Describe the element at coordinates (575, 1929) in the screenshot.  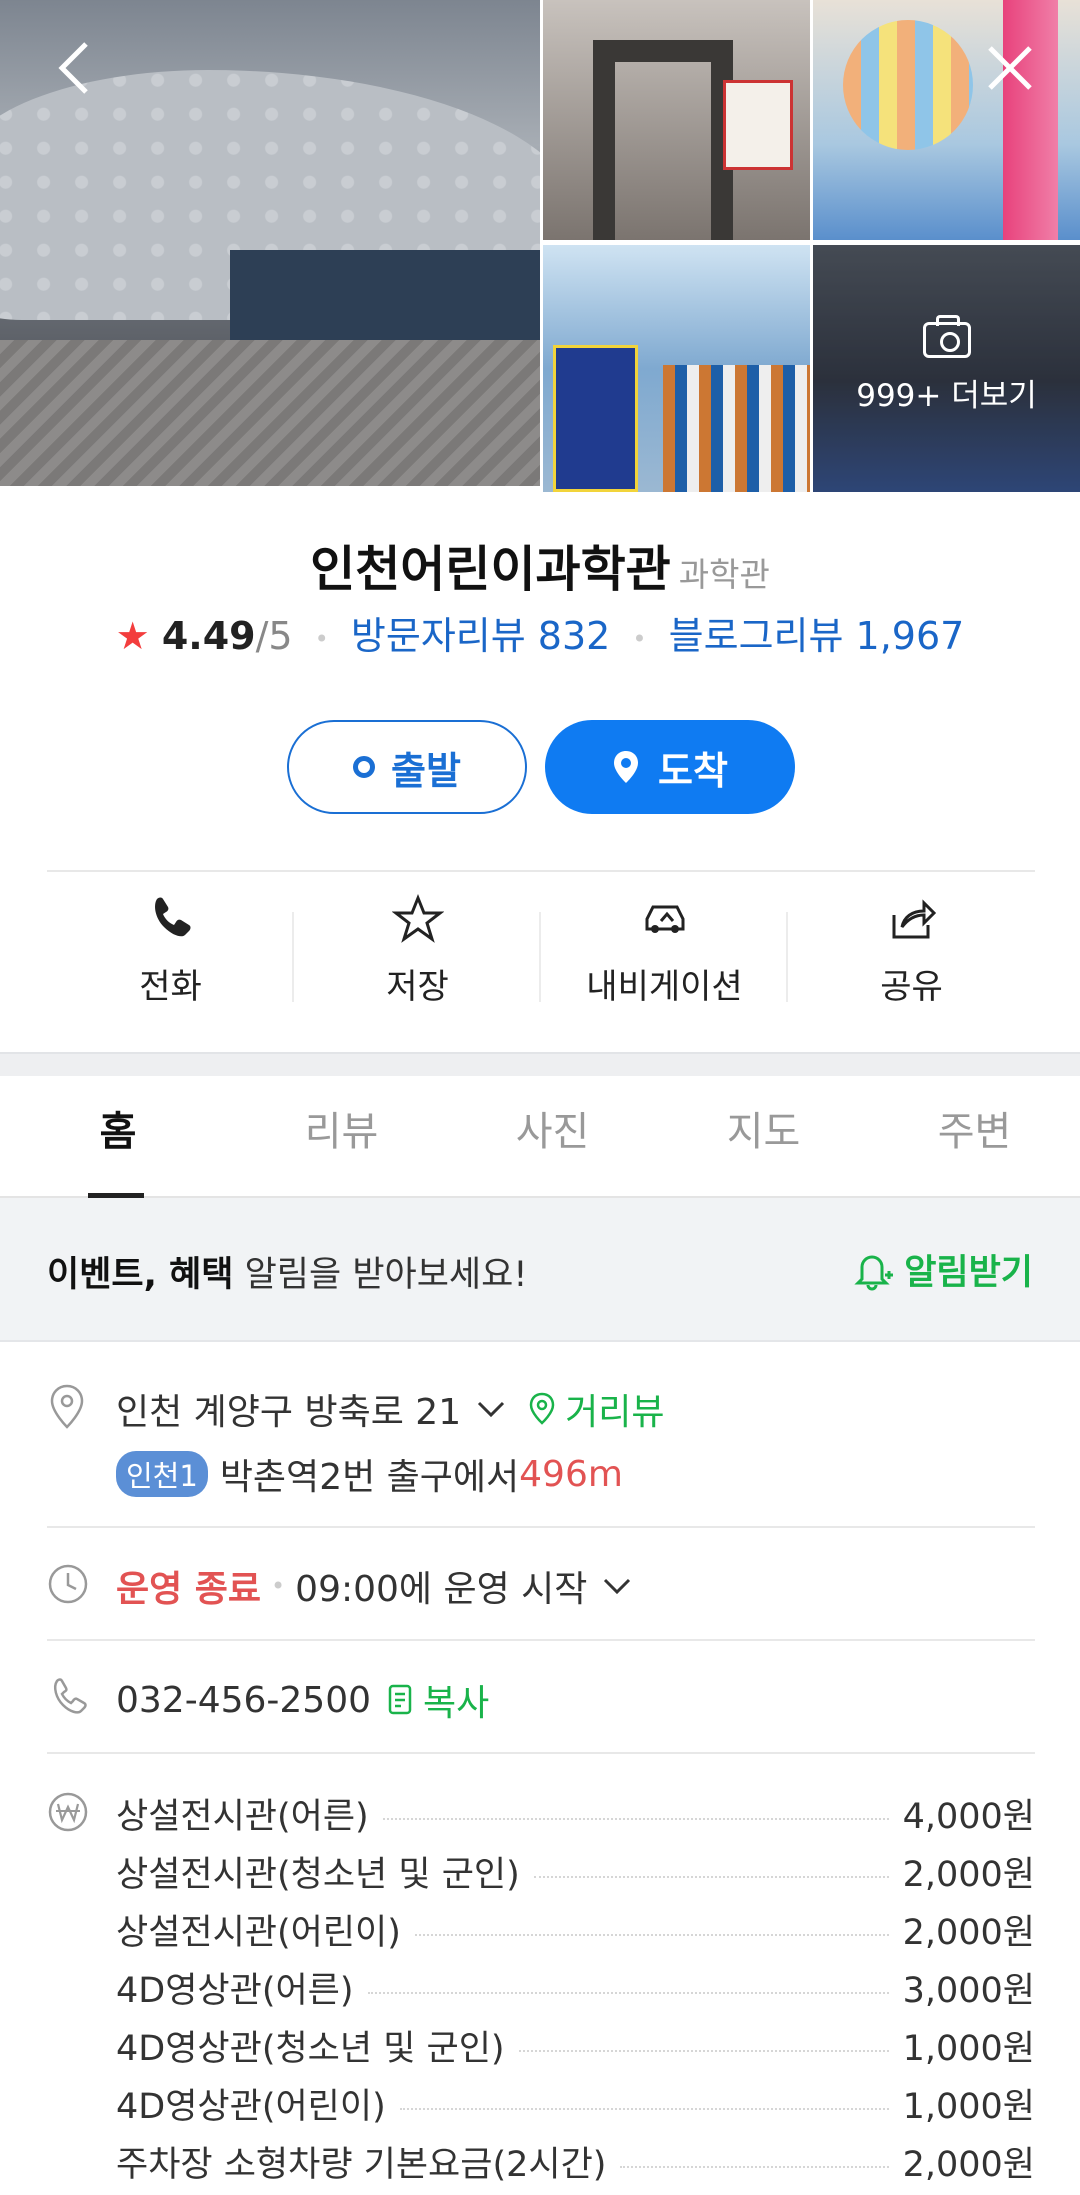
I see `price-item: 상설전시관(어린이) 2,000원` at that location.